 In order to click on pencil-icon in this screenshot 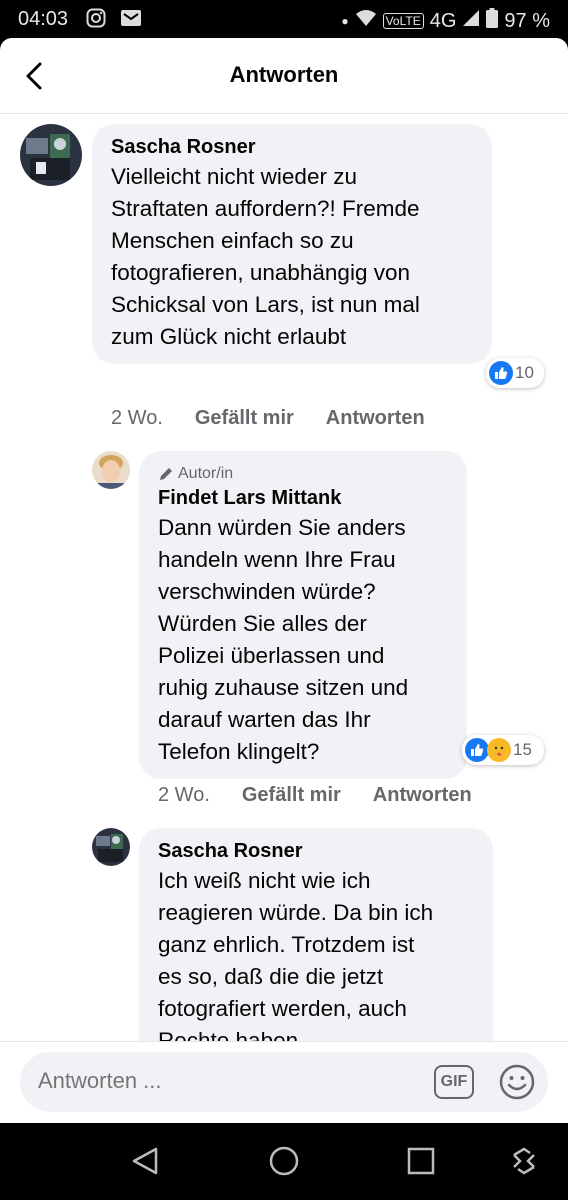, I will do `click(166, 474)`.